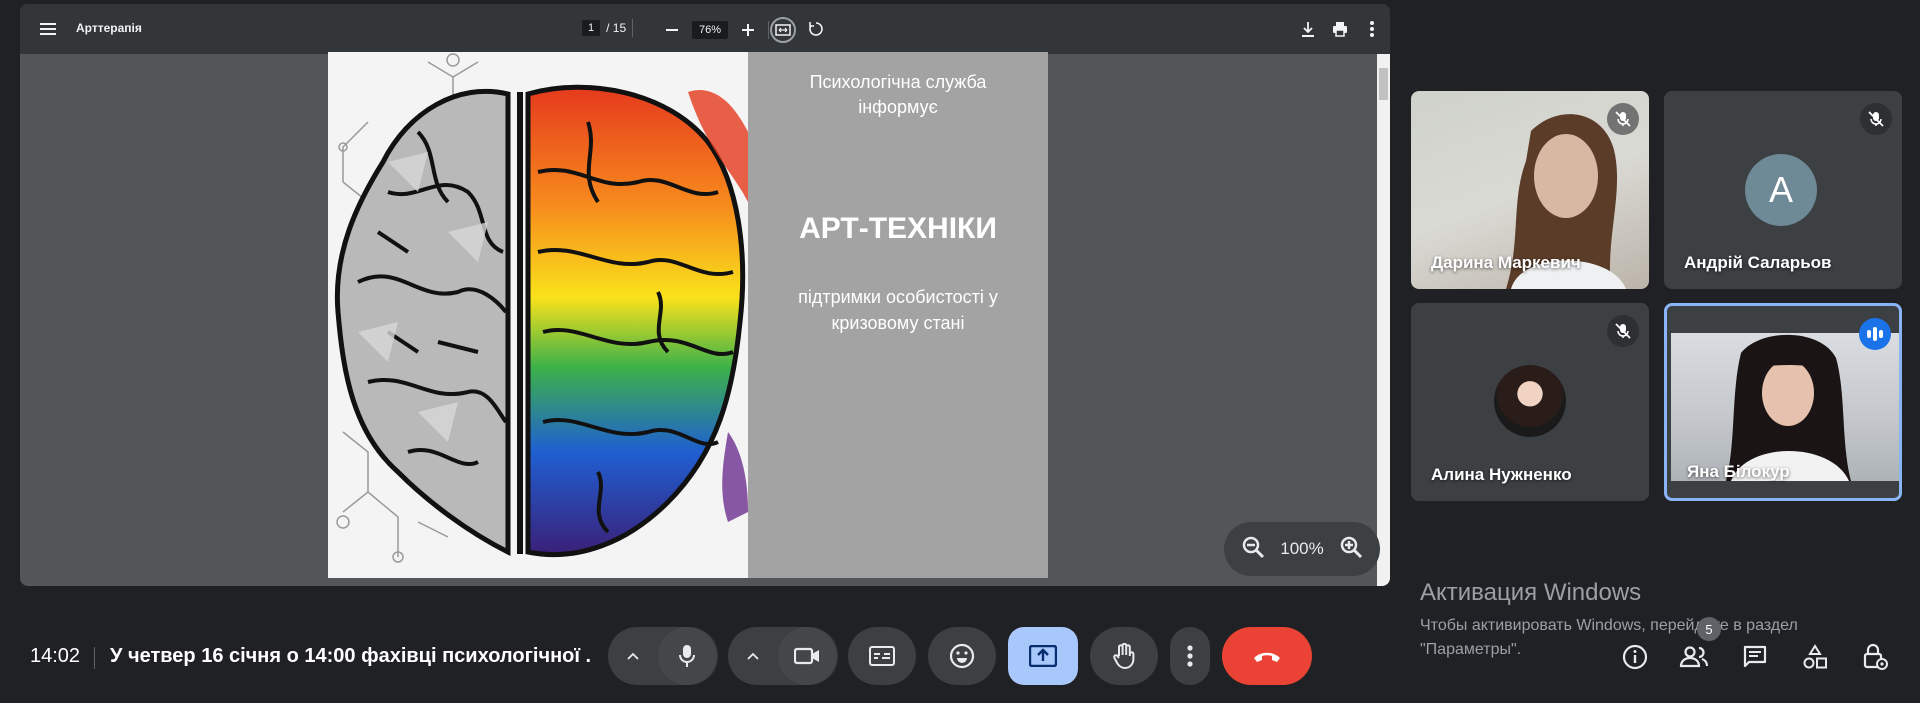 The height and width of the screenshot is (703, 1920). Describe the element at coordinates (816, 29) in the screenshot. I see `rotate-icon` at that location.